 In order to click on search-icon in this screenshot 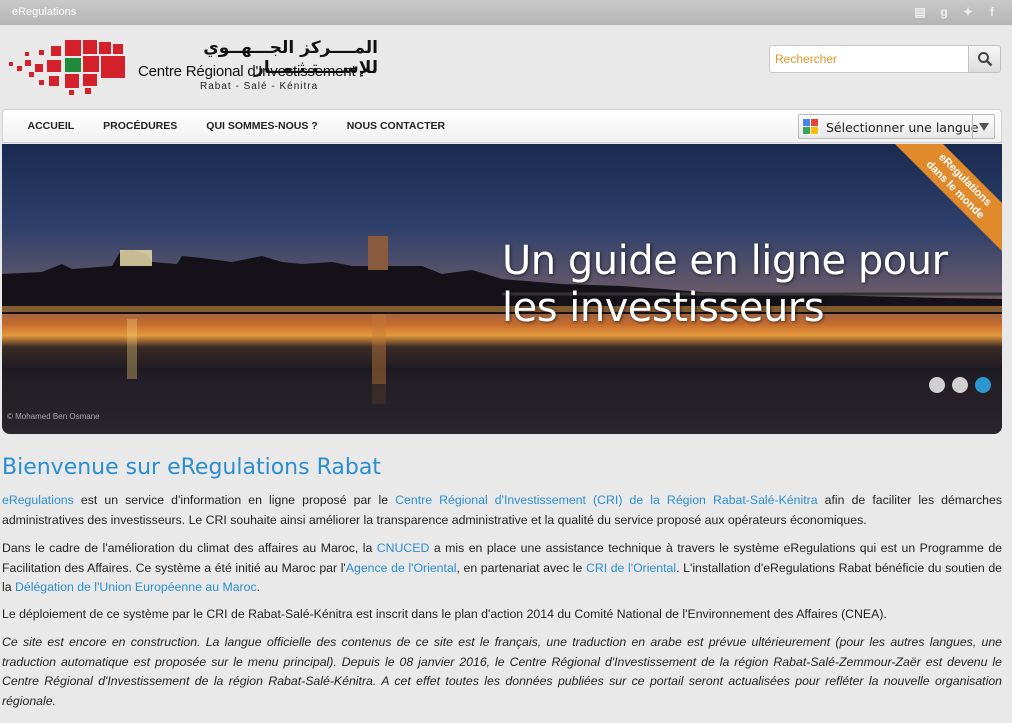, I will do `click(984, 59)`.